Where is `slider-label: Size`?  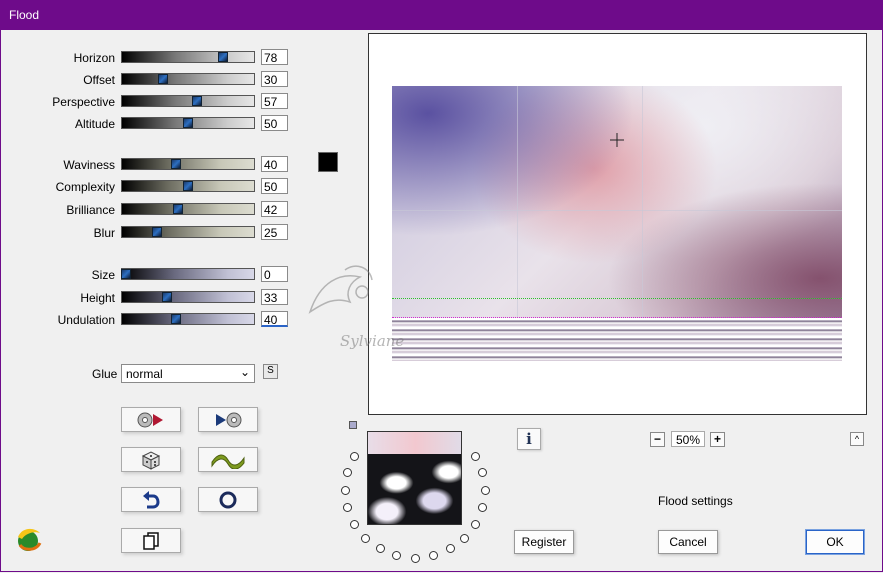
slider-label: Size is located at coordinates (103, 275).